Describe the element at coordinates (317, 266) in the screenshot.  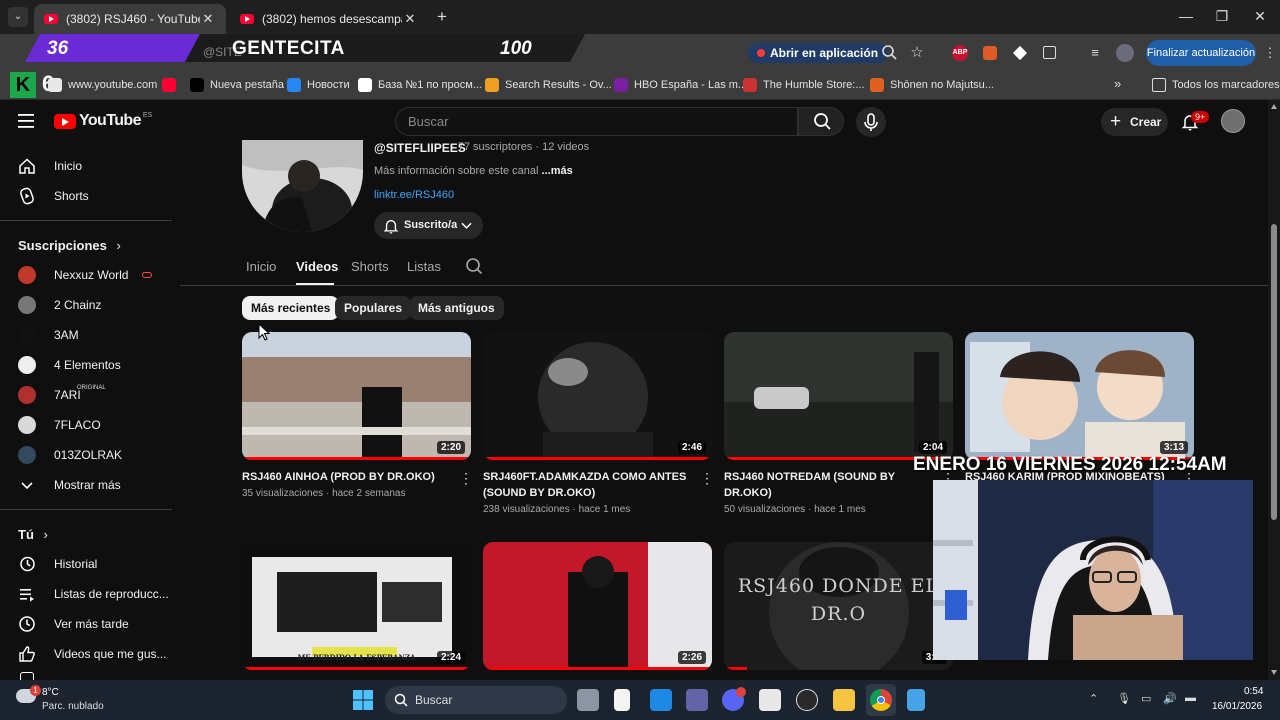
I see `tab-videos: Videos` at that location.